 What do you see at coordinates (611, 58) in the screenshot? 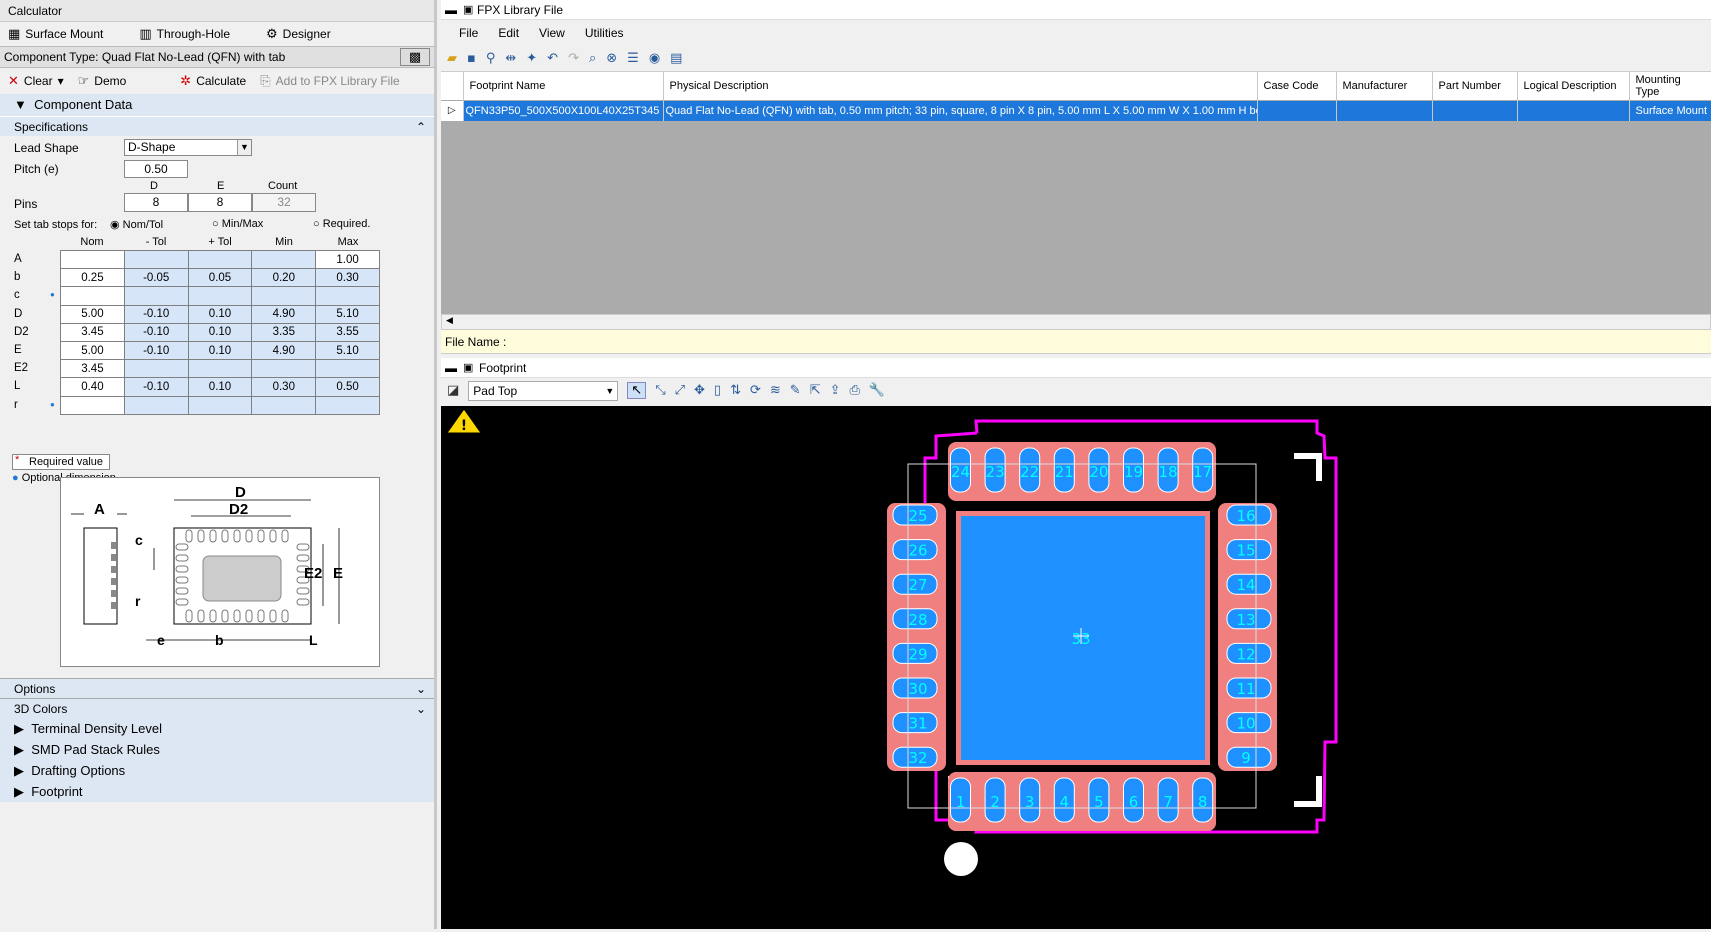
I see `close-icon: ⊗` at bounding box center [611, 58].